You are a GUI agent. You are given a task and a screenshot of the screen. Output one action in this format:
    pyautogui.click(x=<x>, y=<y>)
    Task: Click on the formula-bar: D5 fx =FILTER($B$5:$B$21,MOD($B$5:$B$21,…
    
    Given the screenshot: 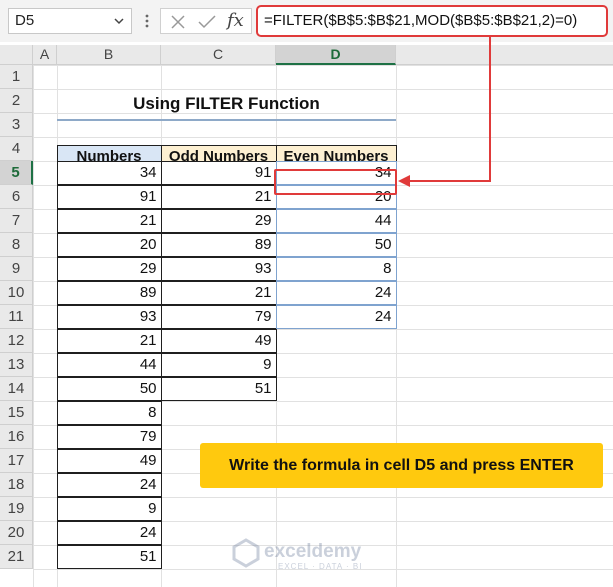 What is the action you would take?
    pyautogui.click(x=306, y=21)
    